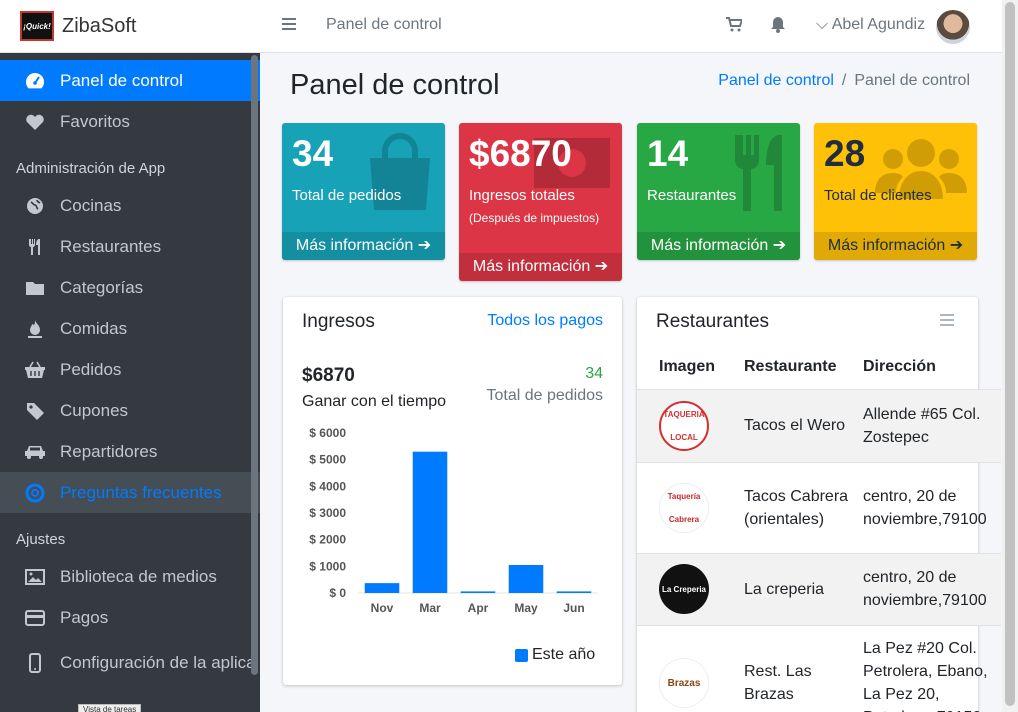 The height and width of the screenshot is (712, 1018). What do you see at coordinates (99, 25) in the screenshot?
I see `brand-name: ZibaSoft` at bounding box center [99, 25].